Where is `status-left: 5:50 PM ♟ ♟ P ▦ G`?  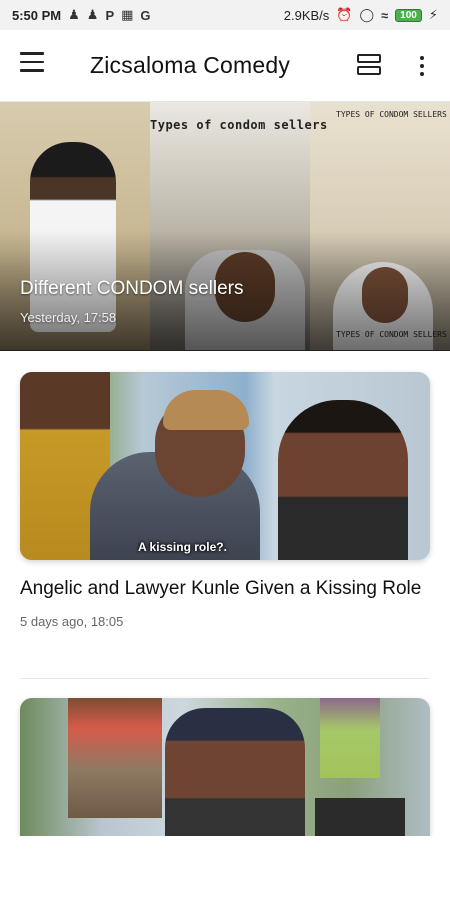 status-left: 5:50 PM ♟ ♟ P ▦ G is located at coordinates (81, 15).